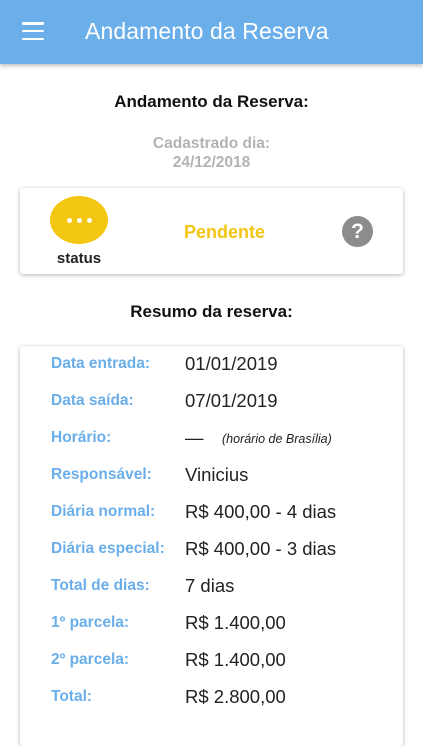 Image resolution: width=423 pixels, height=746 pixels. I want to click on help-icon: ?, so click(357, 231).